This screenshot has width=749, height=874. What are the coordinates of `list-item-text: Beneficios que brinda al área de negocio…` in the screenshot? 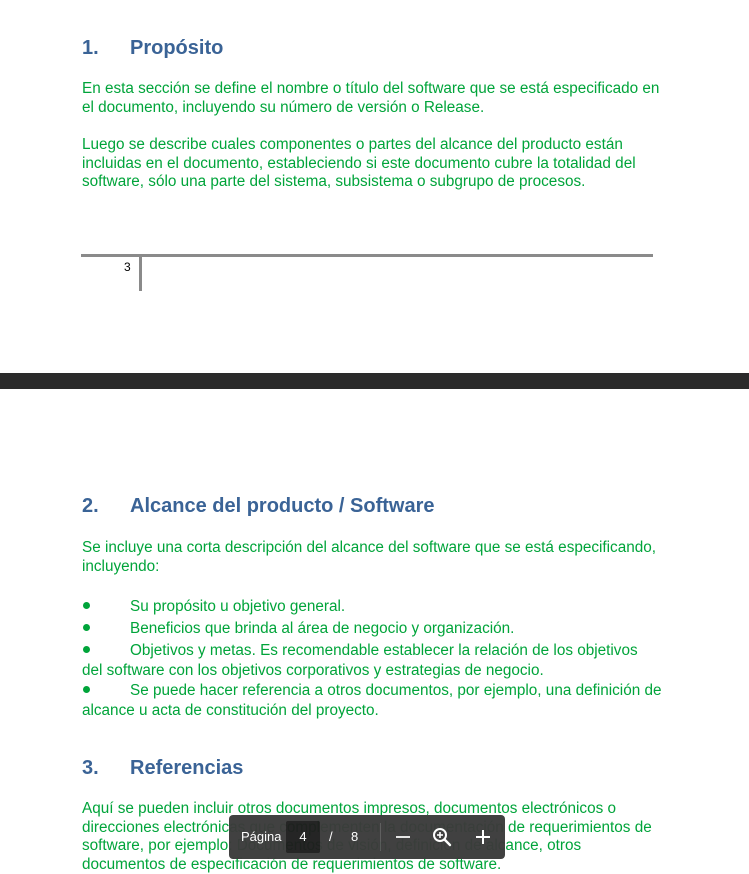 It's located at (322, 628).